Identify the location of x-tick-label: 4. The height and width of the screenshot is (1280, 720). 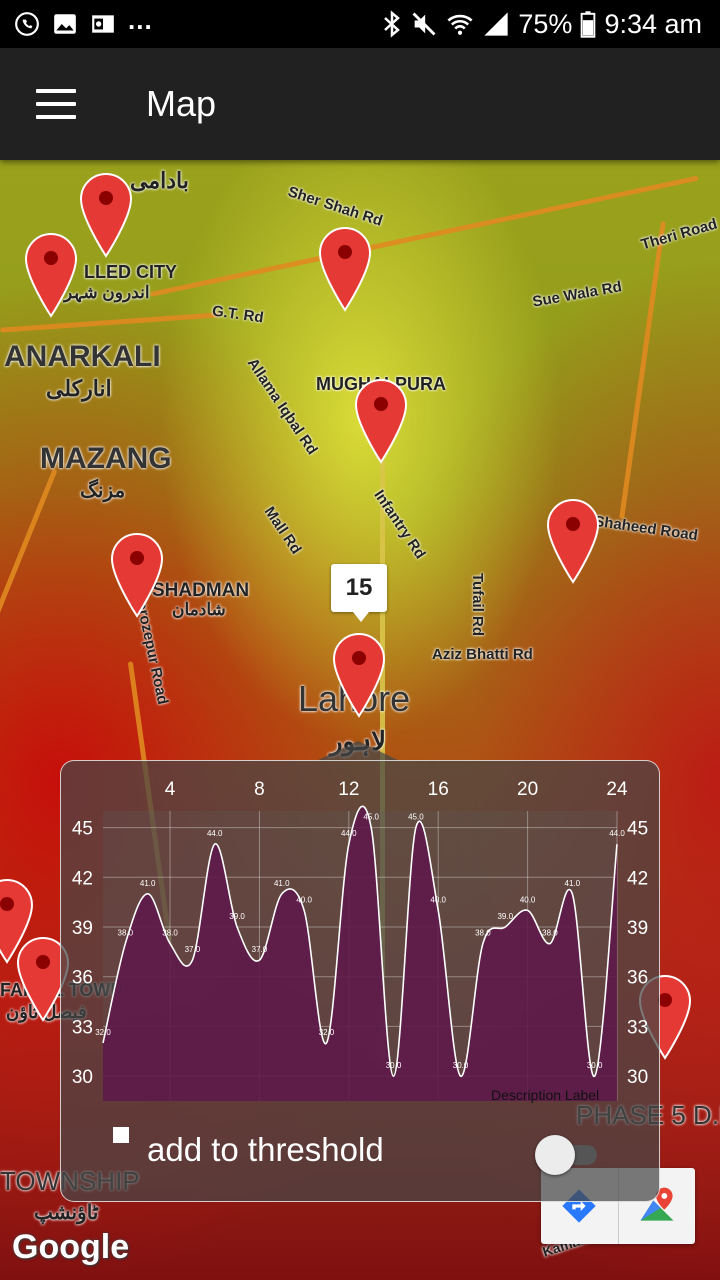
(170, 789).